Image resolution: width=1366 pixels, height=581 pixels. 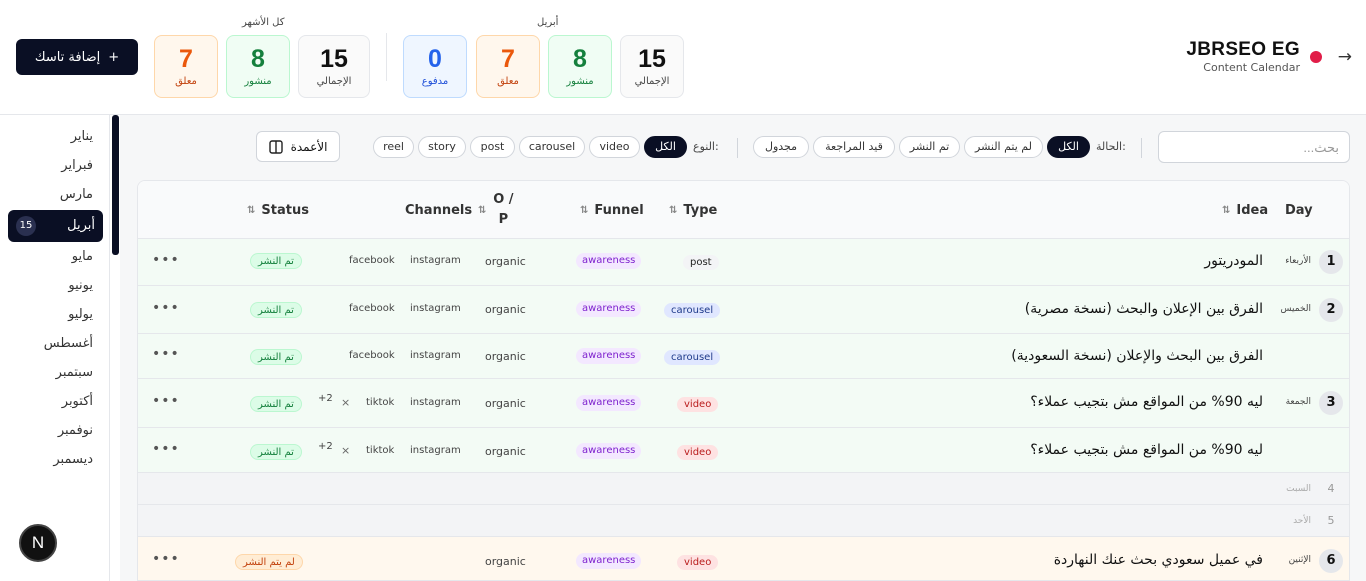 I want to click on status-badge: لم يتم النشر, so click(x=269, y=562).